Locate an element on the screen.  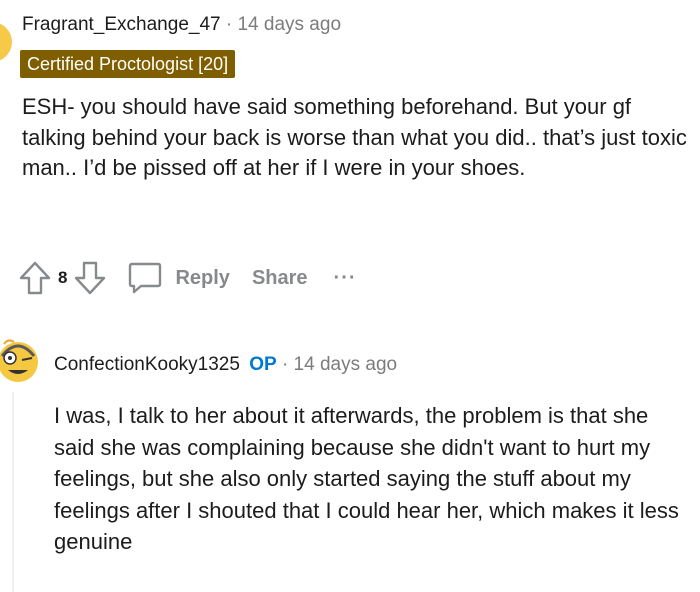
reply-label: Reply is located at coordinates (202, 277).